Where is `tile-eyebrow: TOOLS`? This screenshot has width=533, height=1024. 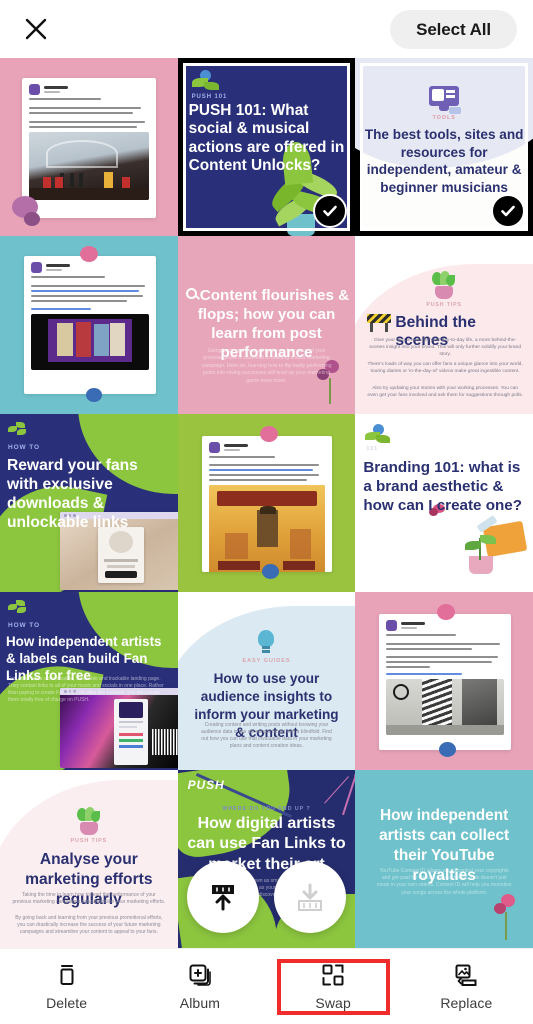 tile-eyebrow: TOOLS is located at coordinates (444, 118).